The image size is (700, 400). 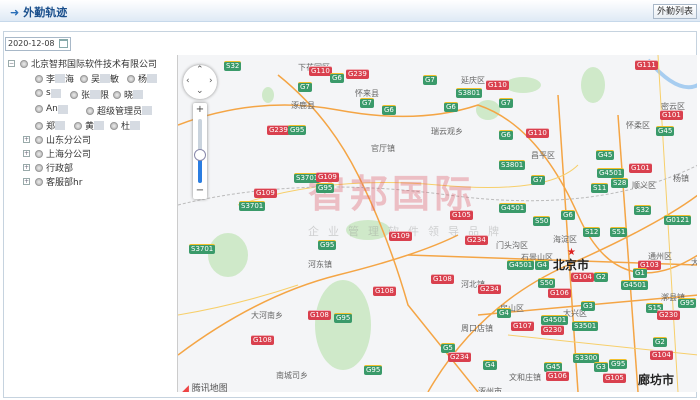 I want to click on highway-shield: G104, so click(x=661, y=355).